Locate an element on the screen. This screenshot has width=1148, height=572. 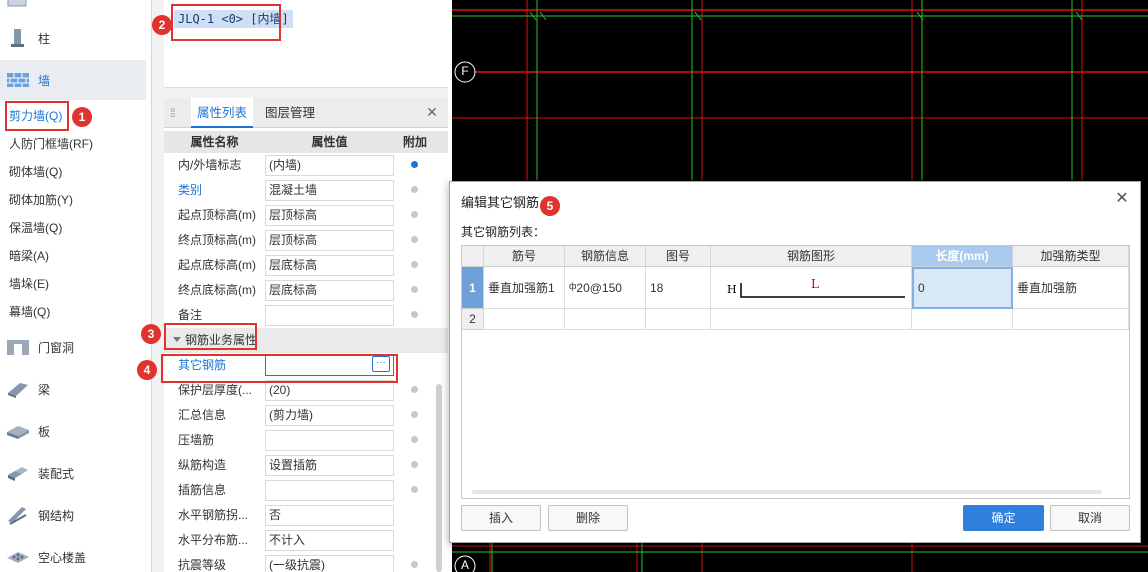
cell-fig-no: 18 is located at coordinates (678, 288).